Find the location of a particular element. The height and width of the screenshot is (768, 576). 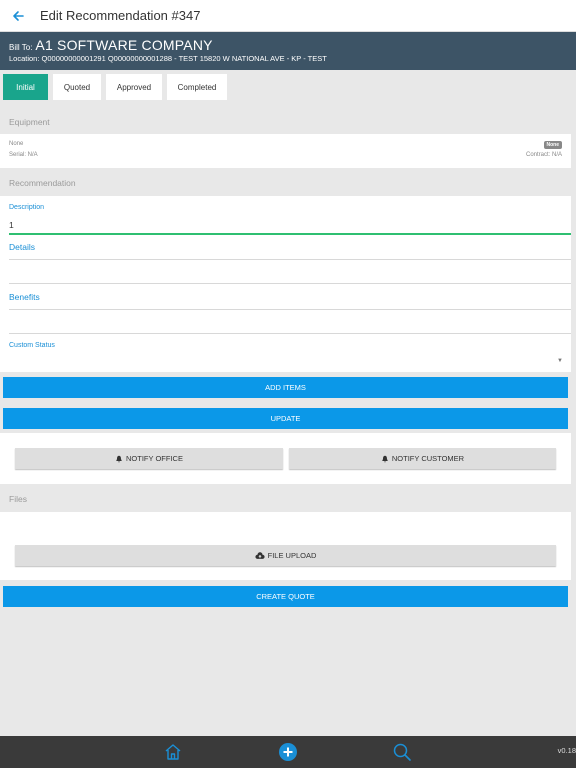

tab-approved: Approved is located at coordinates (134, 87).